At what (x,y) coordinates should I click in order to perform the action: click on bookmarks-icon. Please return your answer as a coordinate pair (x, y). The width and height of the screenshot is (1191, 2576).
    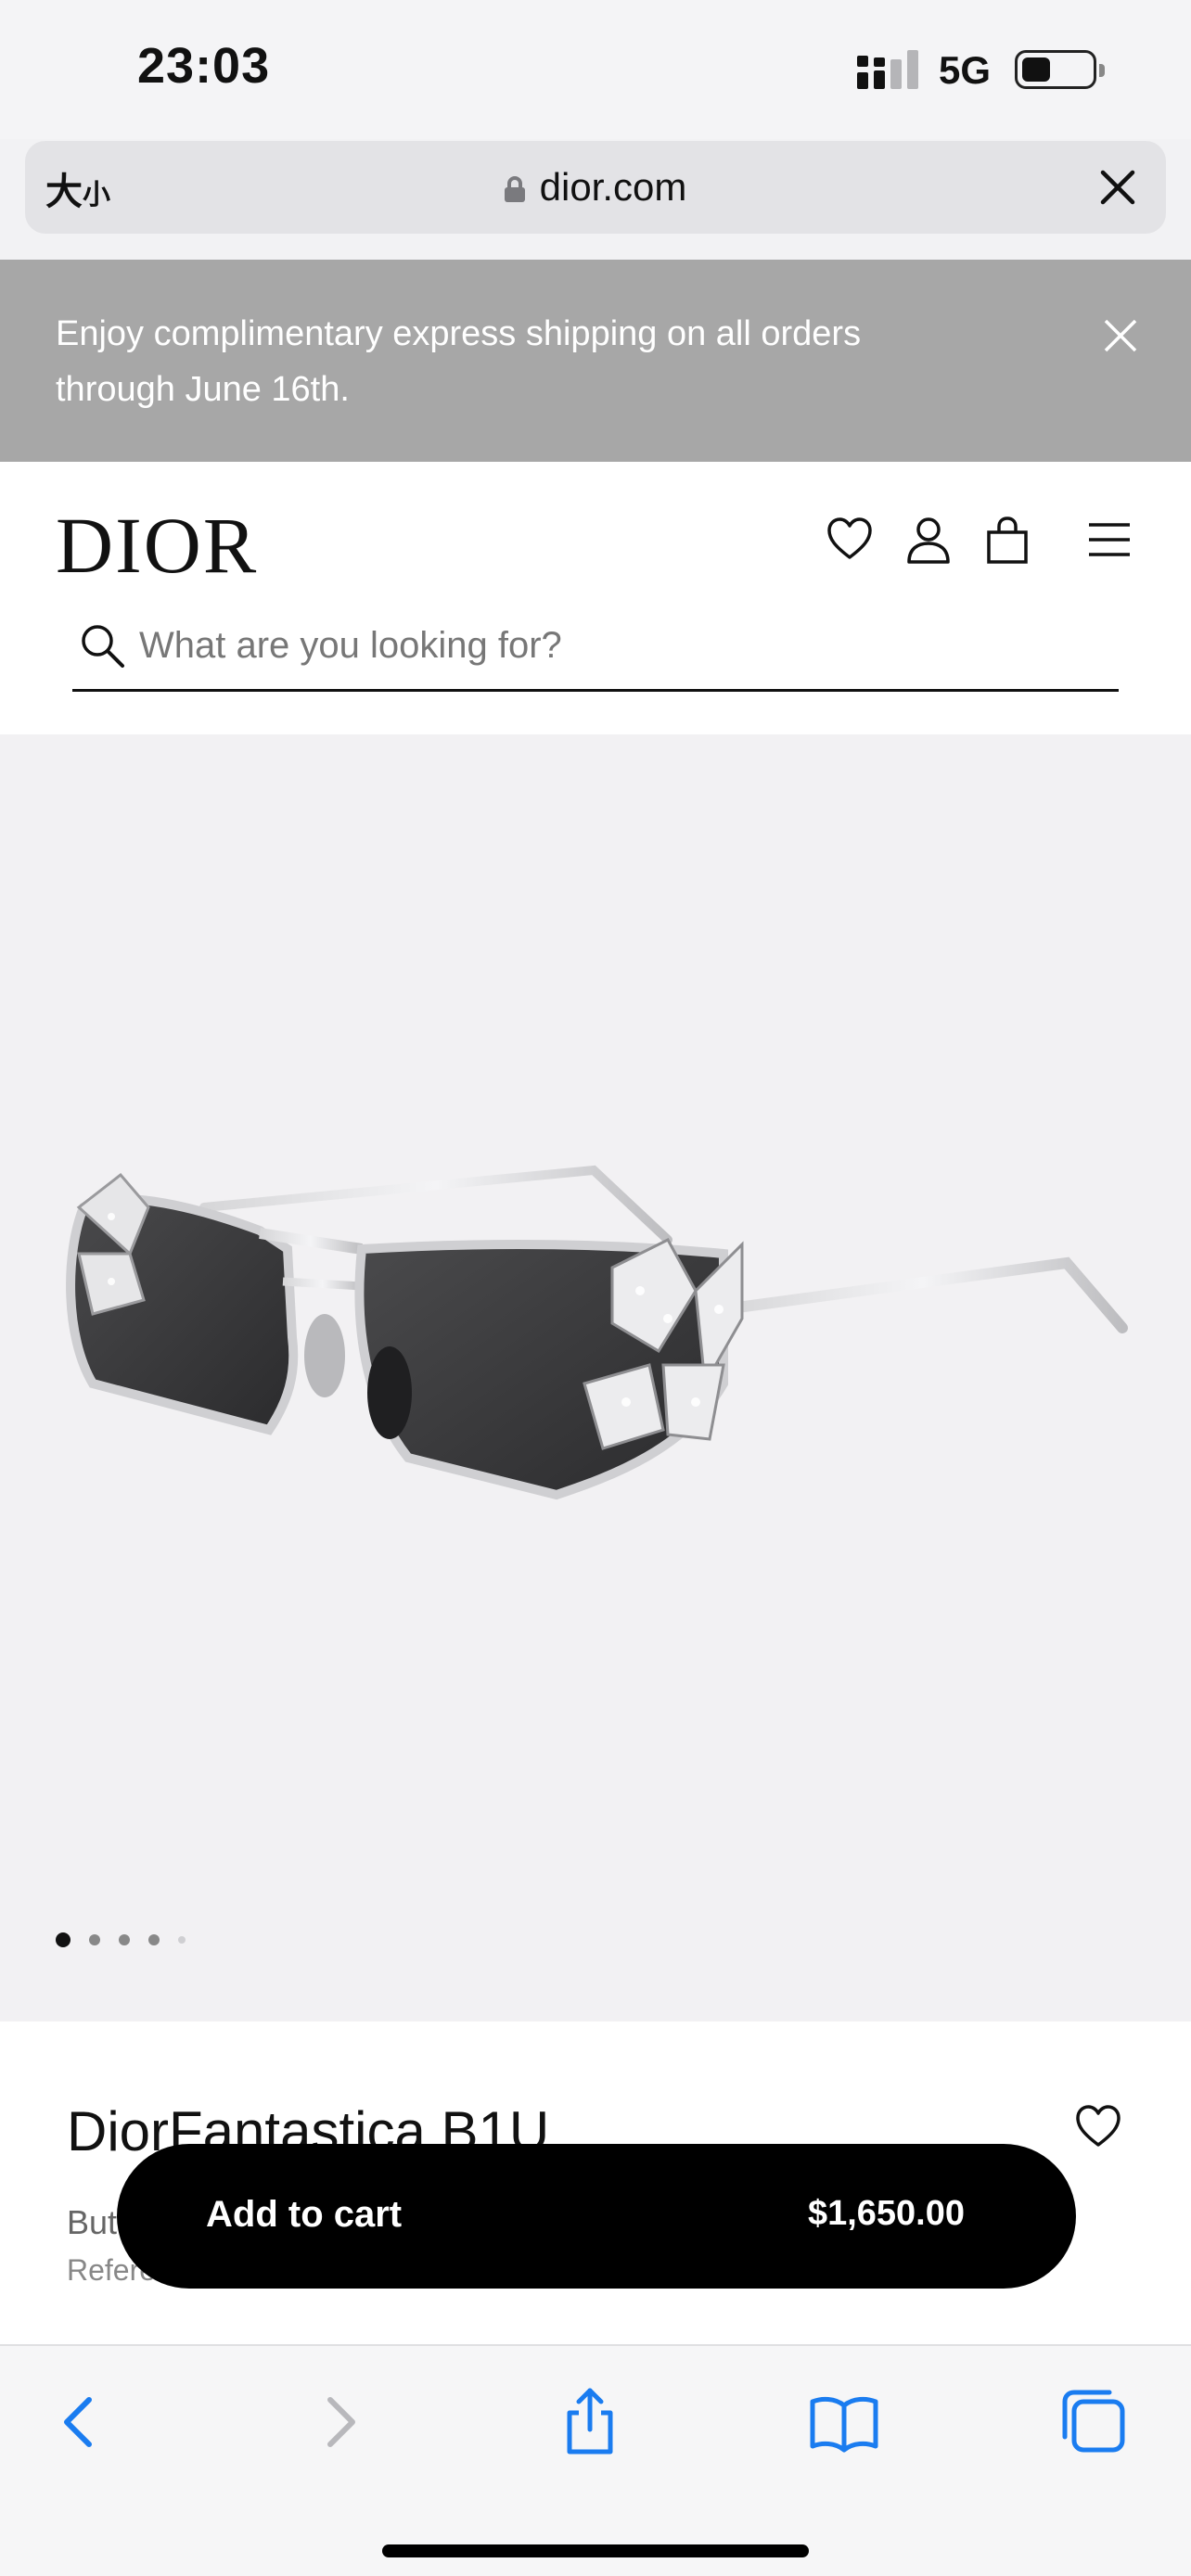
    Looking at the image, I should click on (844, 2422).